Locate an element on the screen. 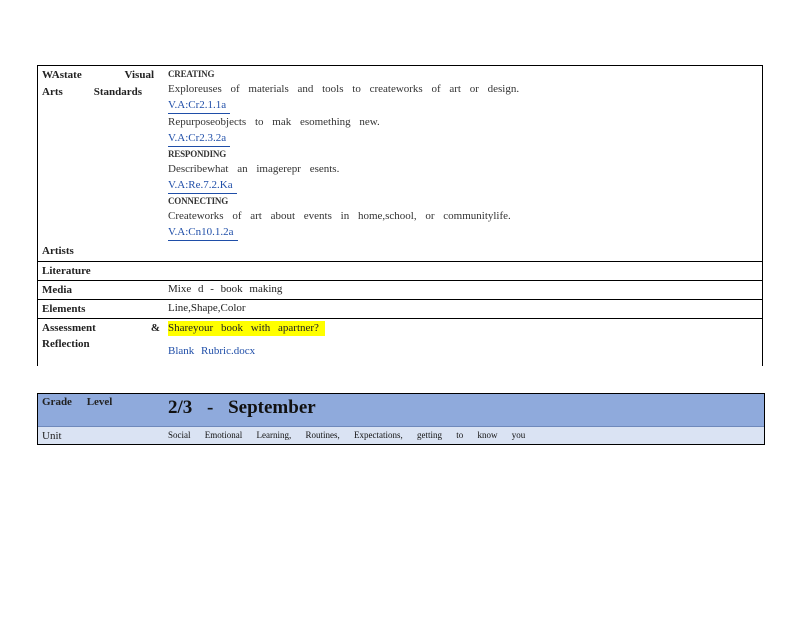 Image resolution: width=800 pixels, height=618 pixels. grade-value: 2/3 - September is located at coordinates (242, 407).